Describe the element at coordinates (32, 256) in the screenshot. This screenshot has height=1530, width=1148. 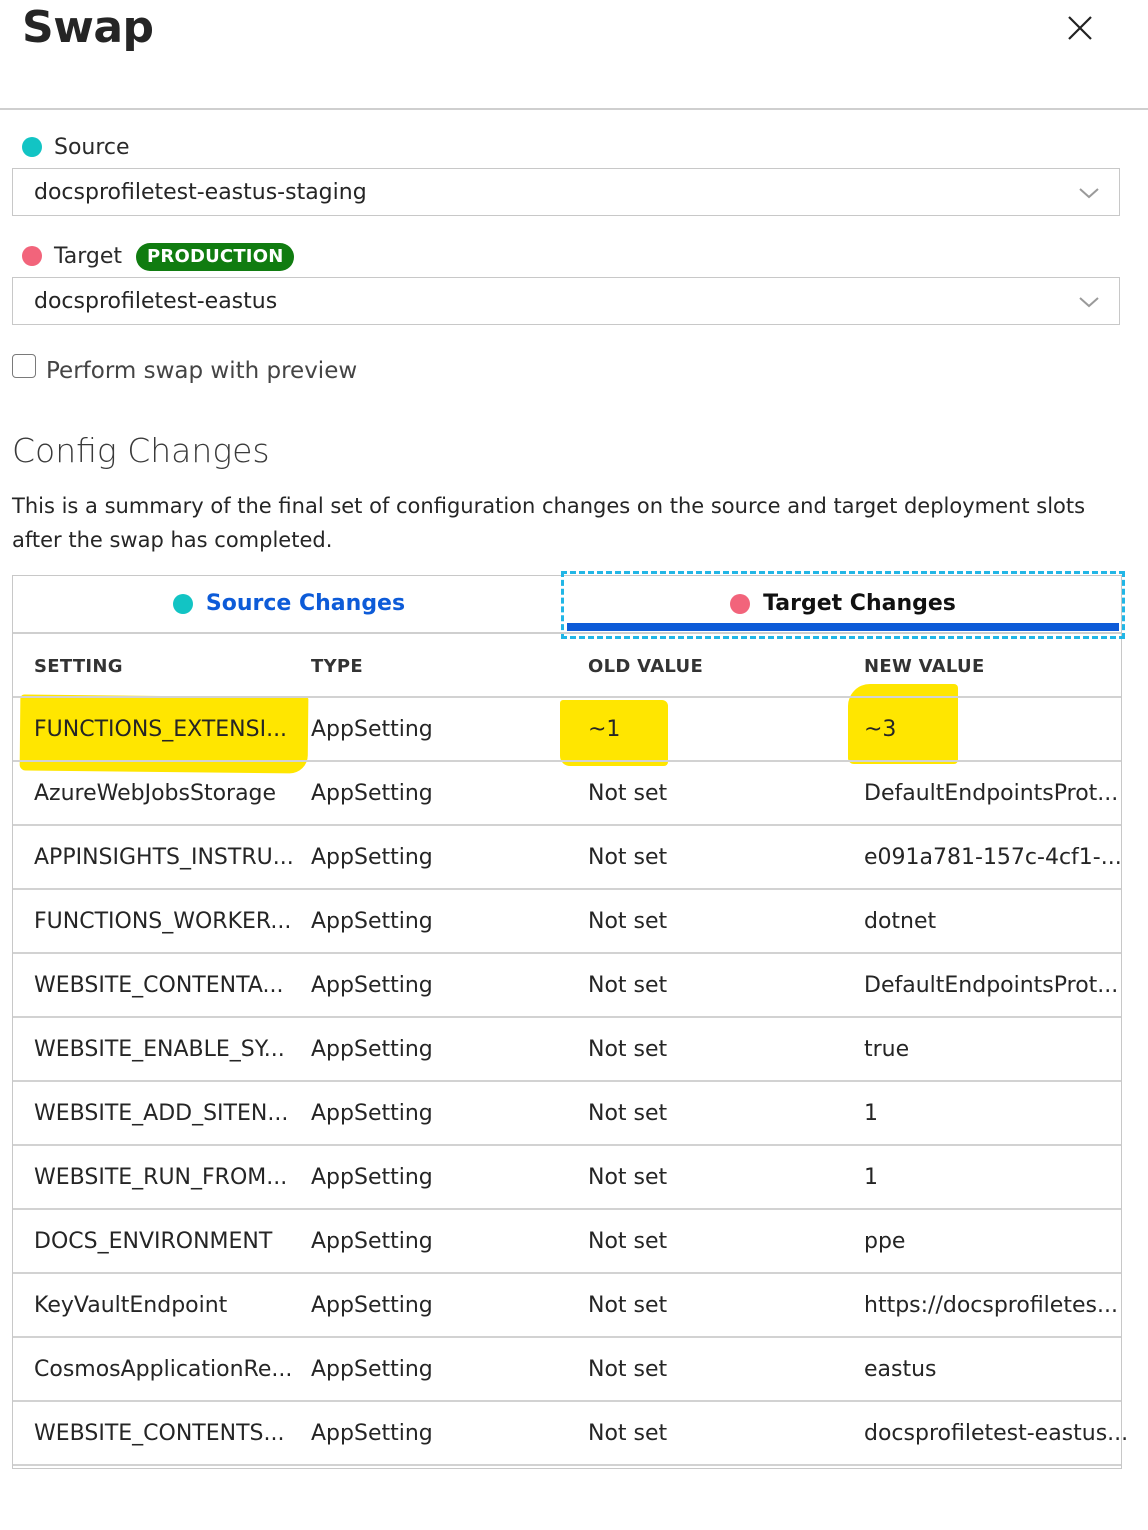
I see `target-dot-icon` at that location.